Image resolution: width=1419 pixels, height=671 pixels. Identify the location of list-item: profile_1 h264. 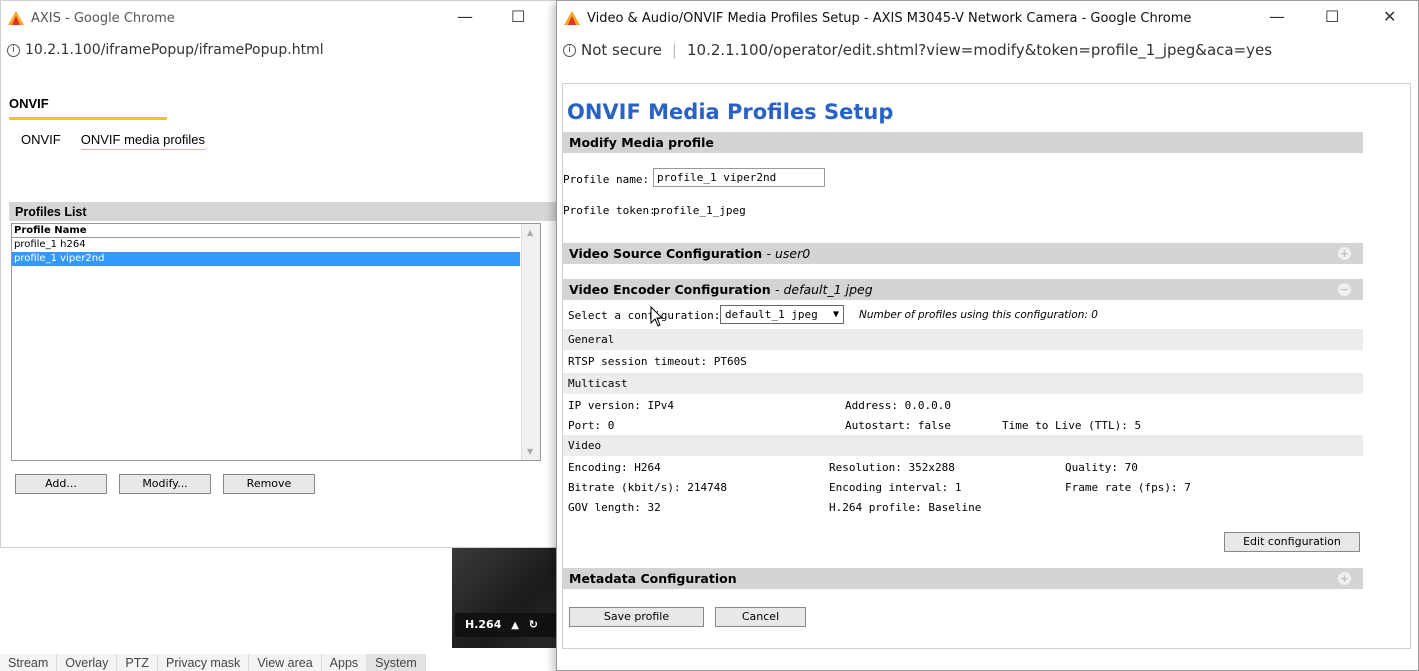
(266, 245).